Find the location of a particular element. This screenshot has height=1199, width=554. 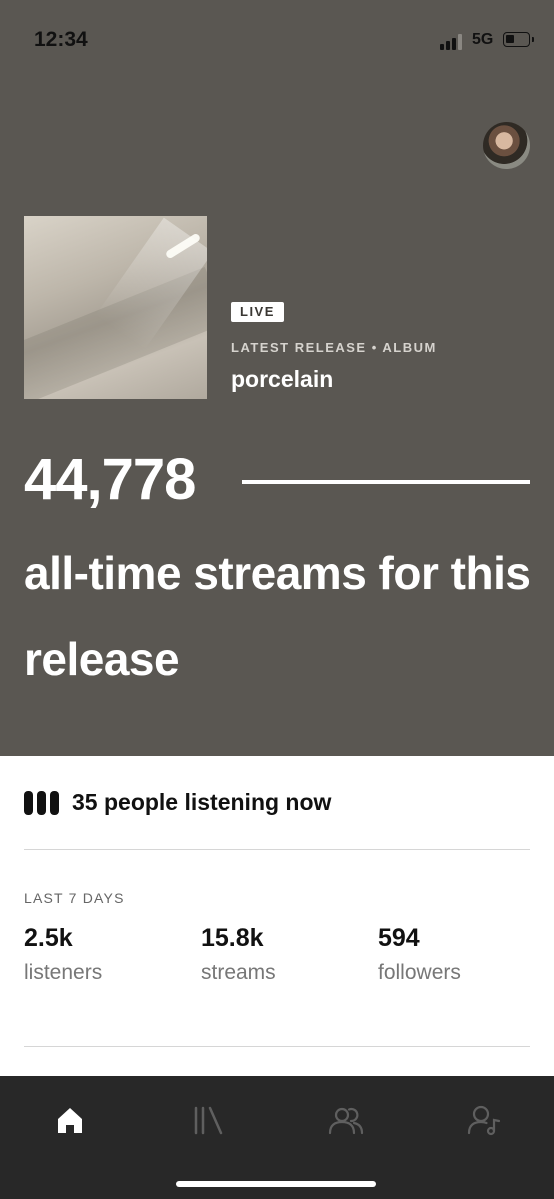

stat-value: 594 is located at coordinates (399, 938).